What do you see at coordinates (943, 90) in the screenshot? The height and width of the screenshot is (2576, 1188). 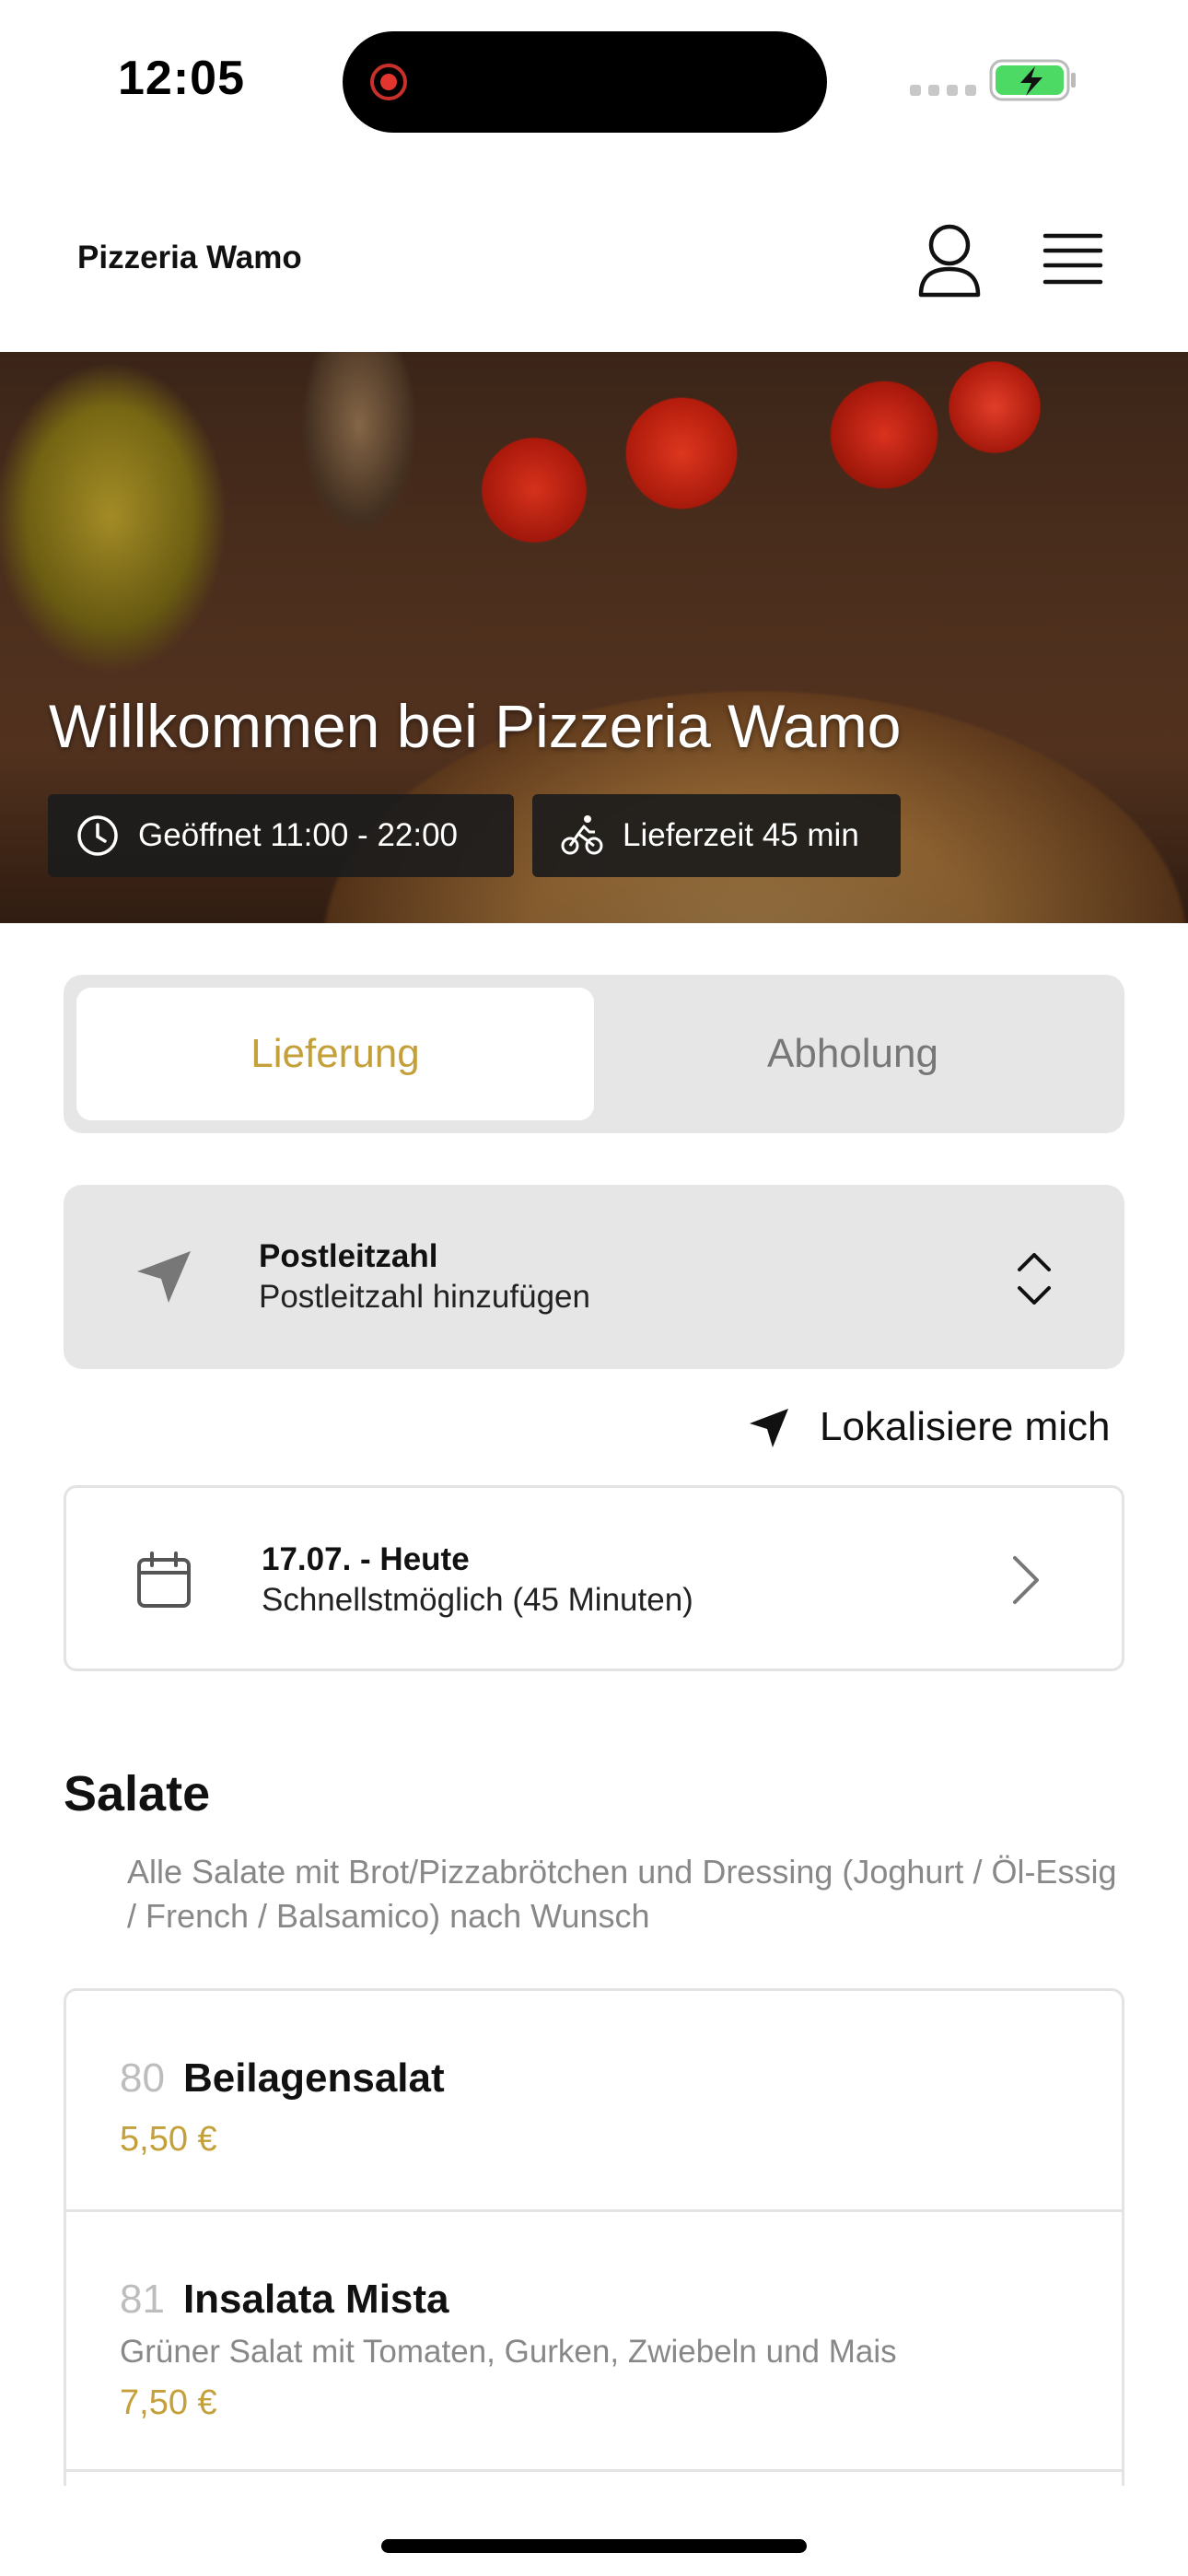 I see `signal-icon` at bounding box center [943, 90].